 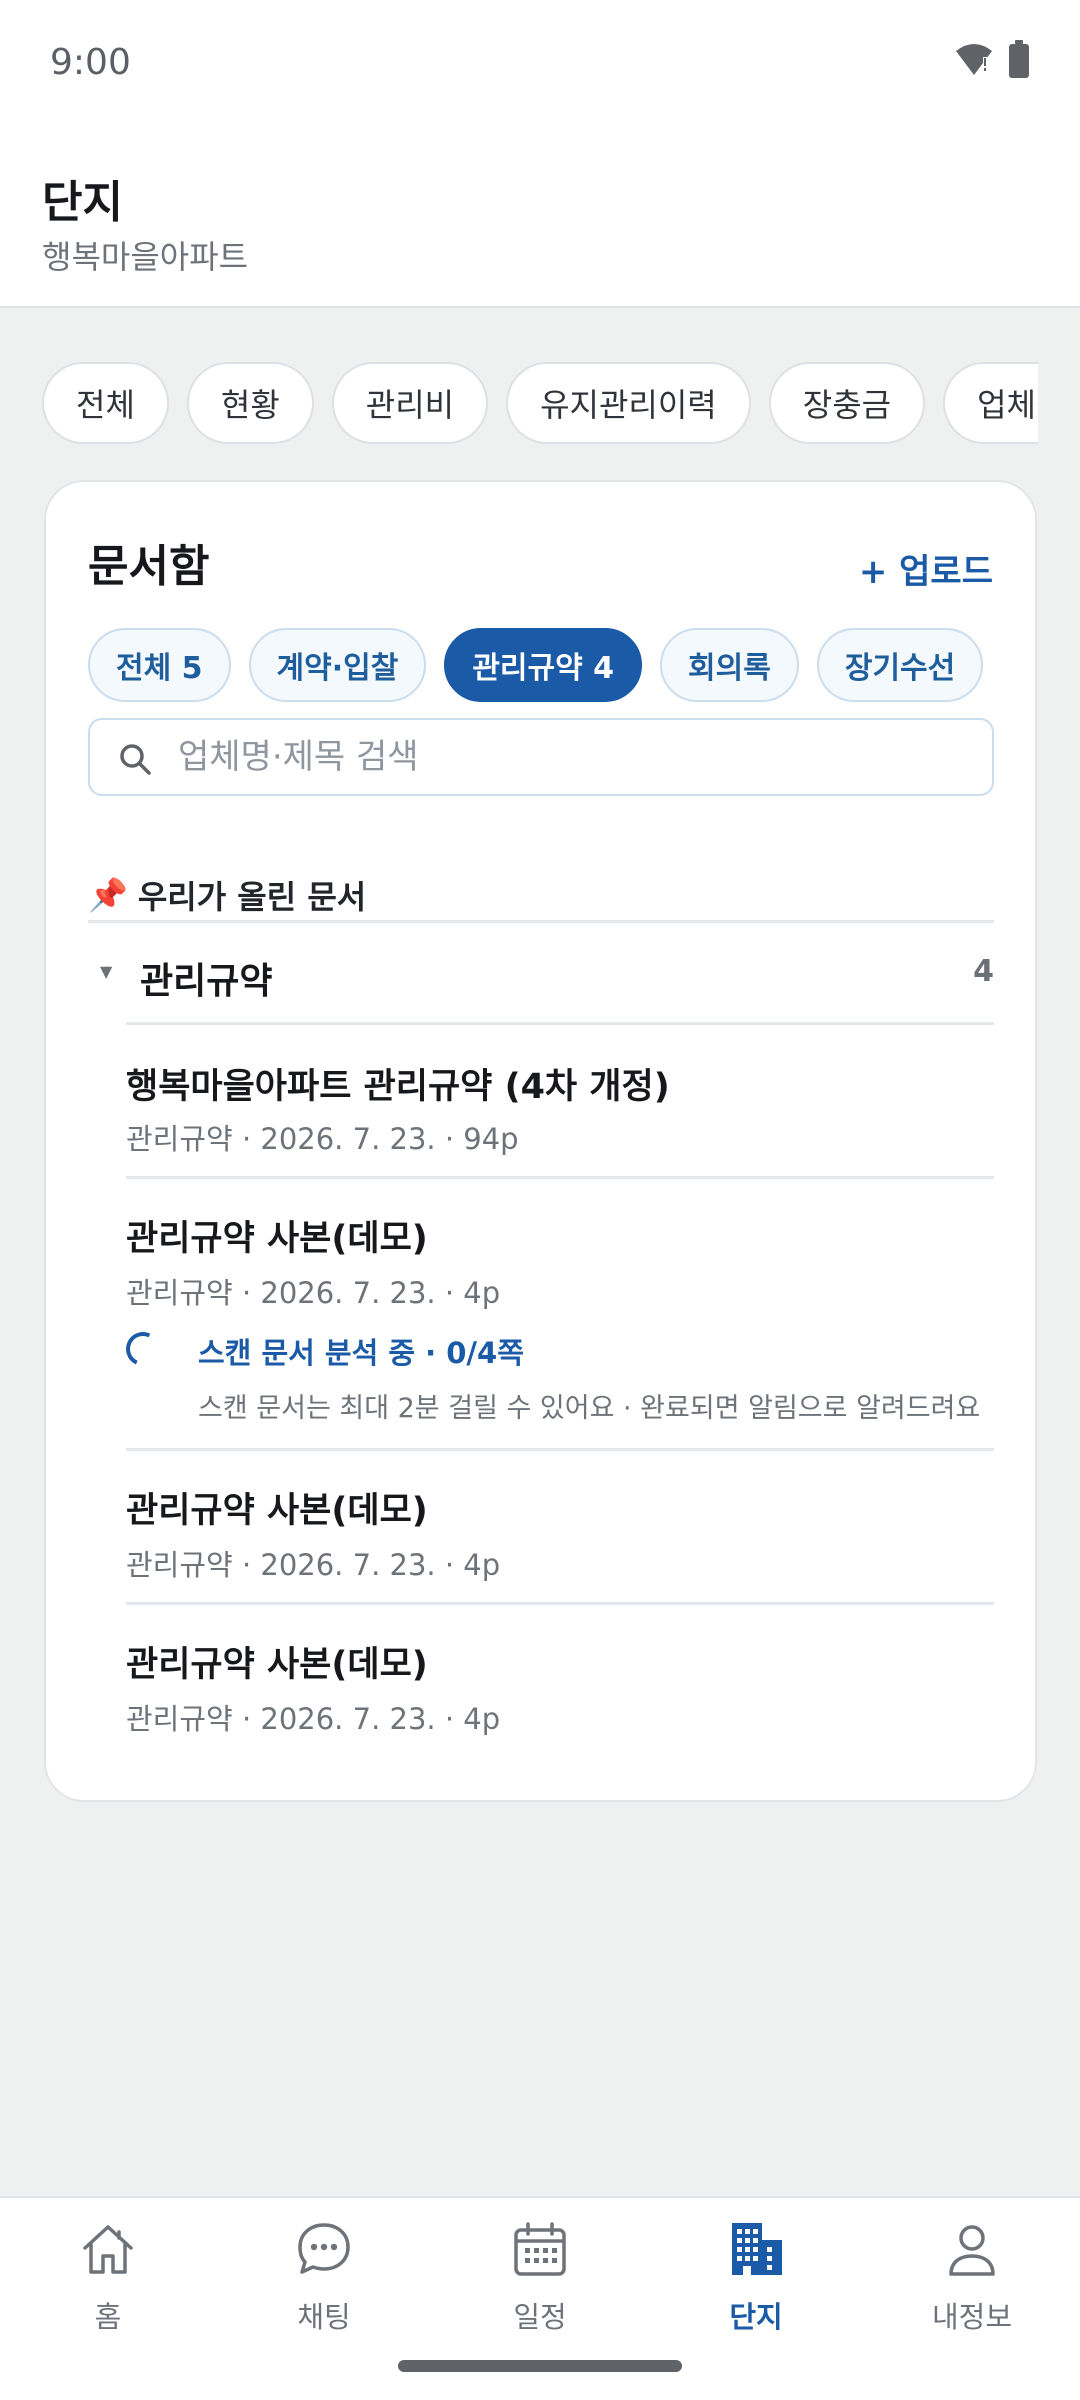 I want to click on section-filter-row: 전체 현황 관리비 유지관리이력 장충금 업체찾기, so click(x=540, y=404).